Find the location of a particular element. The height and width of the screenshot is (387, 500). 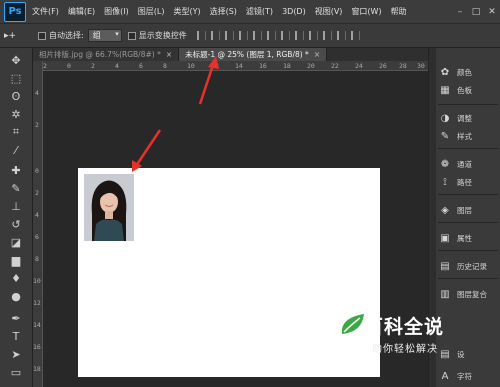

panel-label: 颜色 is located at coordinates (464, 72).